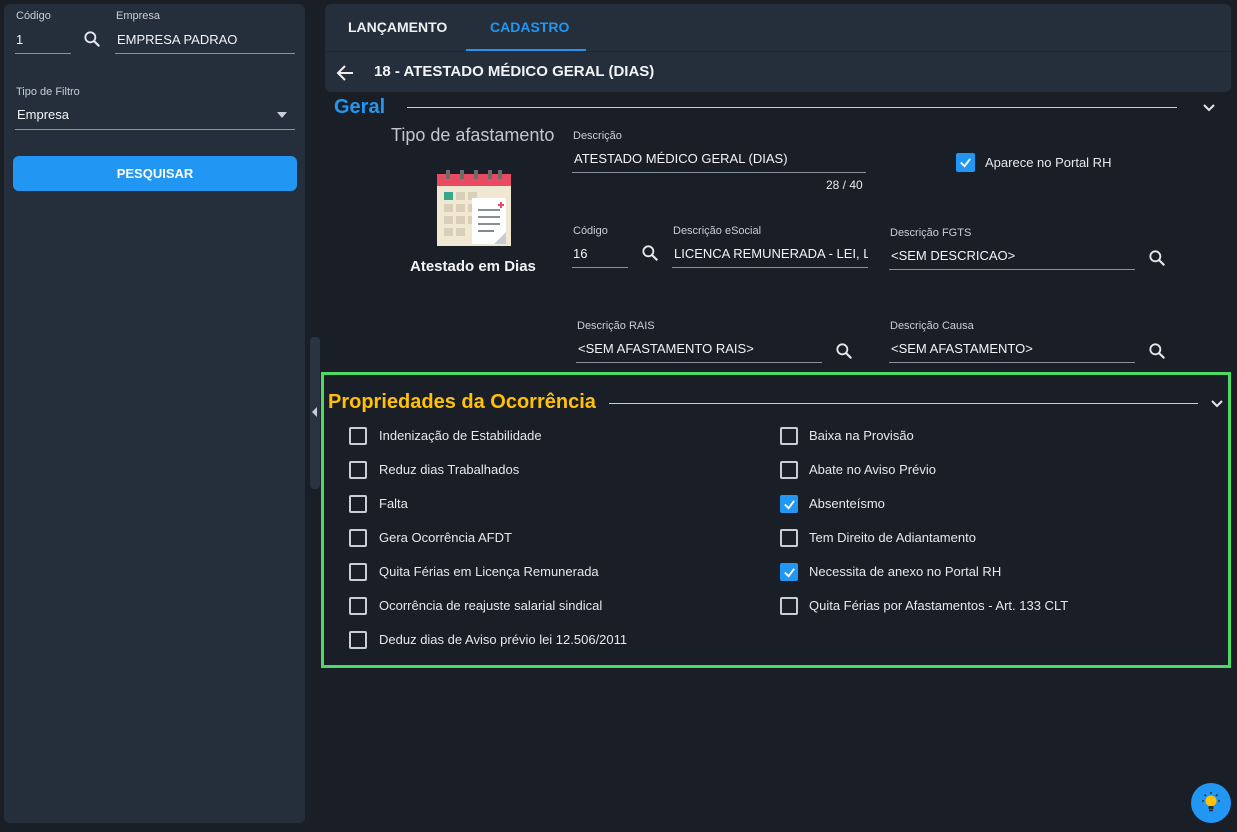 This screenshot has height=832, width=1237. Describe the element at coordinates (393, 503) in the screenshot. I see `property-label: Falta` at that location.